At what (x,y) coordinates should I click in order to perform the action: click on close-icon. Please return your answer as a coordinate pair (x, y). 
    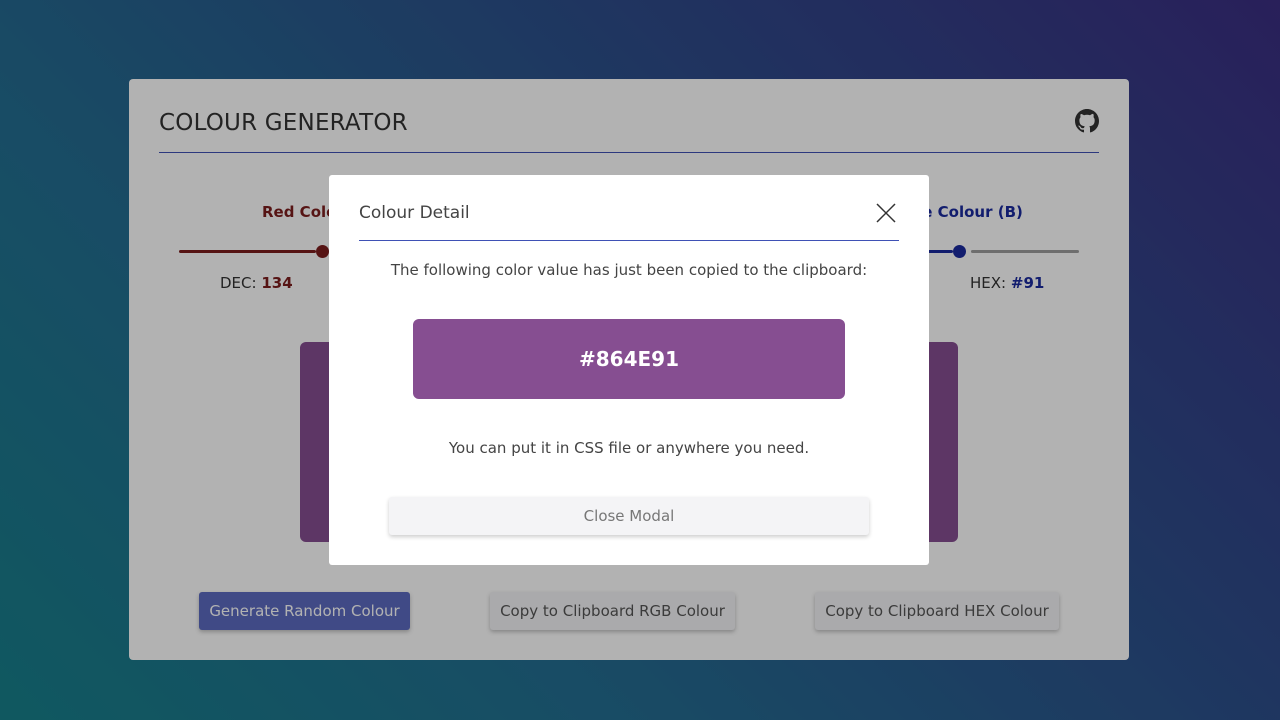
    Looking at the image, I should click on (886, 213).